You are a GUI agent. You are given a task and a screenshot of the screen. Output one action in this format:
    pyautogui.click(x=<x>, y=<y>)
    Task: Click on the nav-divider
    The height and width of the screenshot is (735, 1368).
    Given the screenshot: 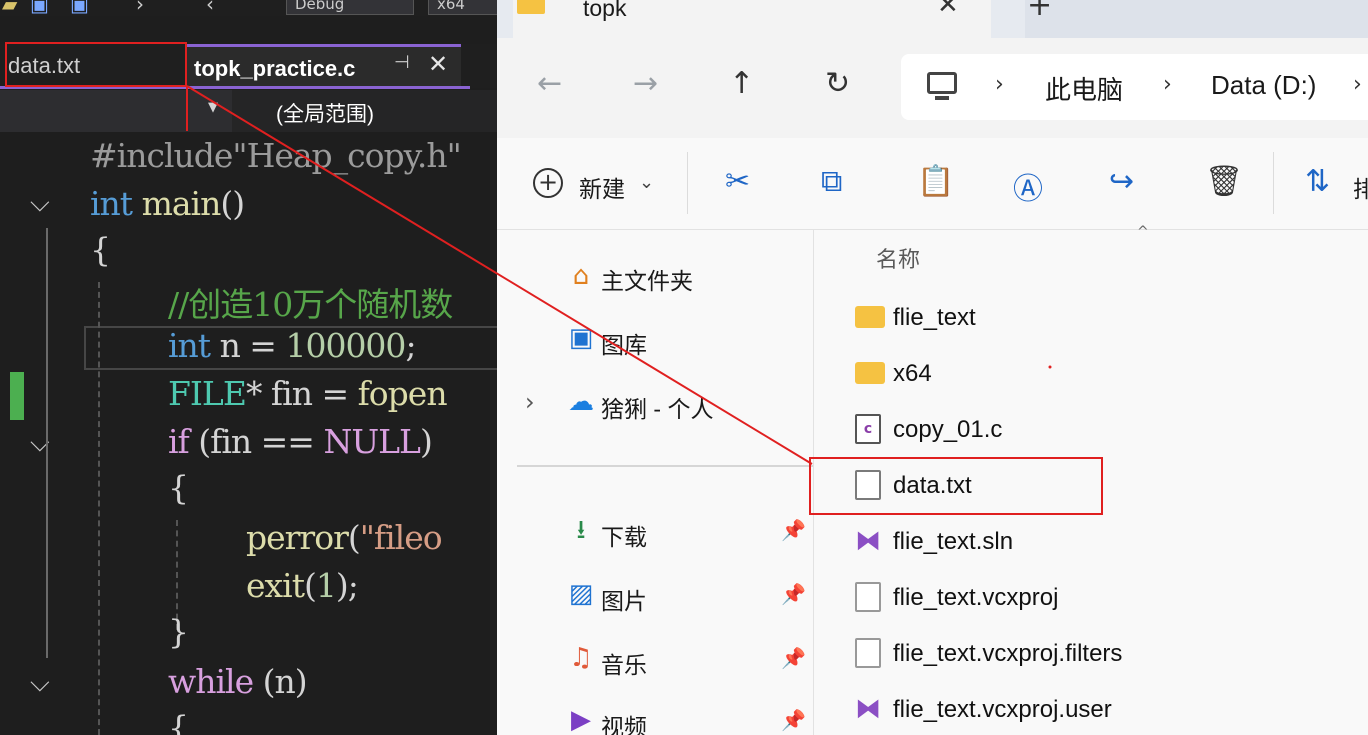 What is the action you would take?
    pyautogui.click(x=665, y=466)
    